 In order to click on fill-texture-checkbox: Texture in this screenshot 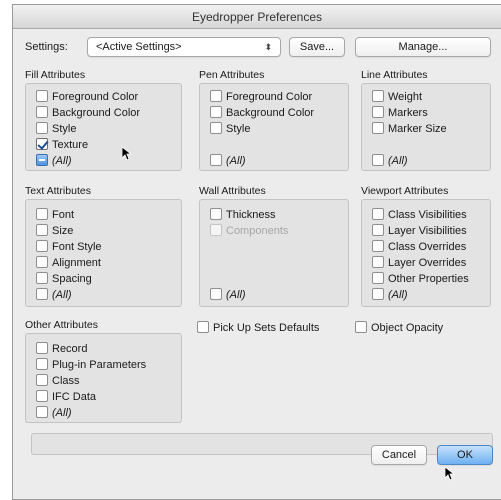, I will do `click(62, 145)`.